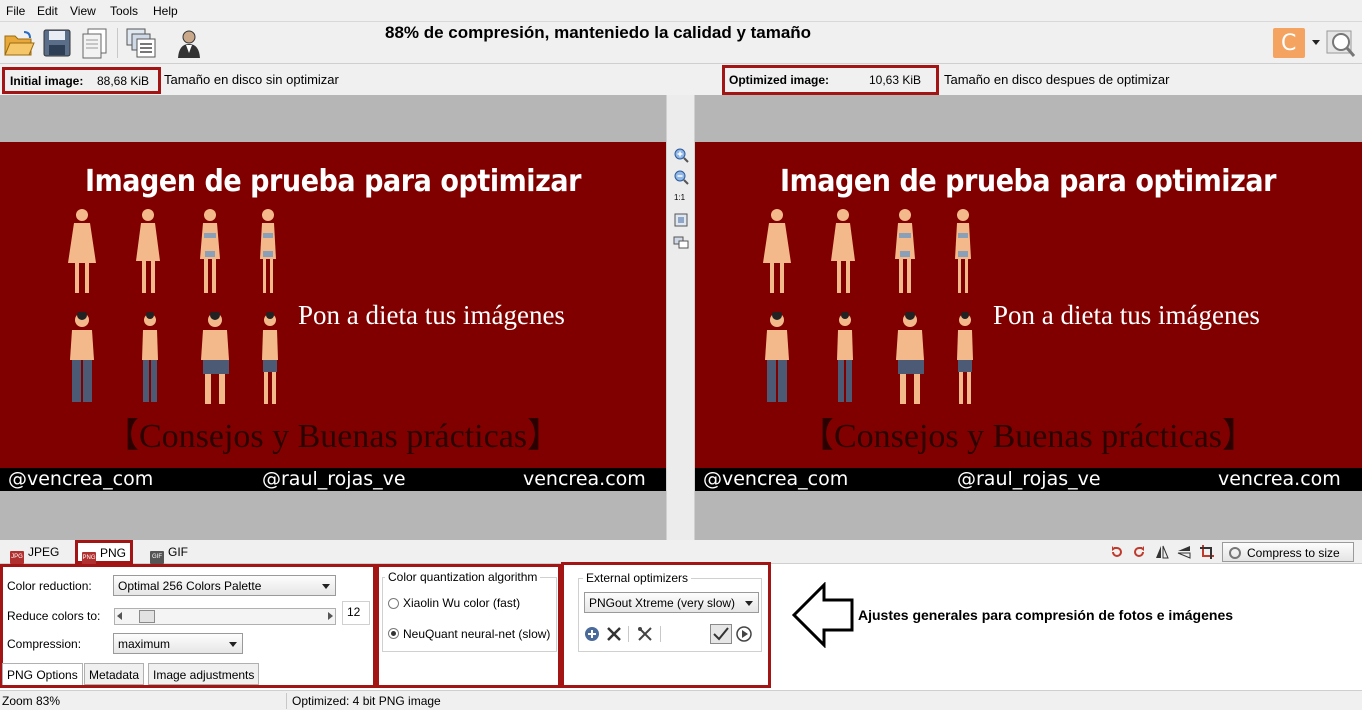 This screenshot has width=1362, height=710. Describe the element at coordinates (147, 616) in the screenshot. I see `slider-thumb` at that location.